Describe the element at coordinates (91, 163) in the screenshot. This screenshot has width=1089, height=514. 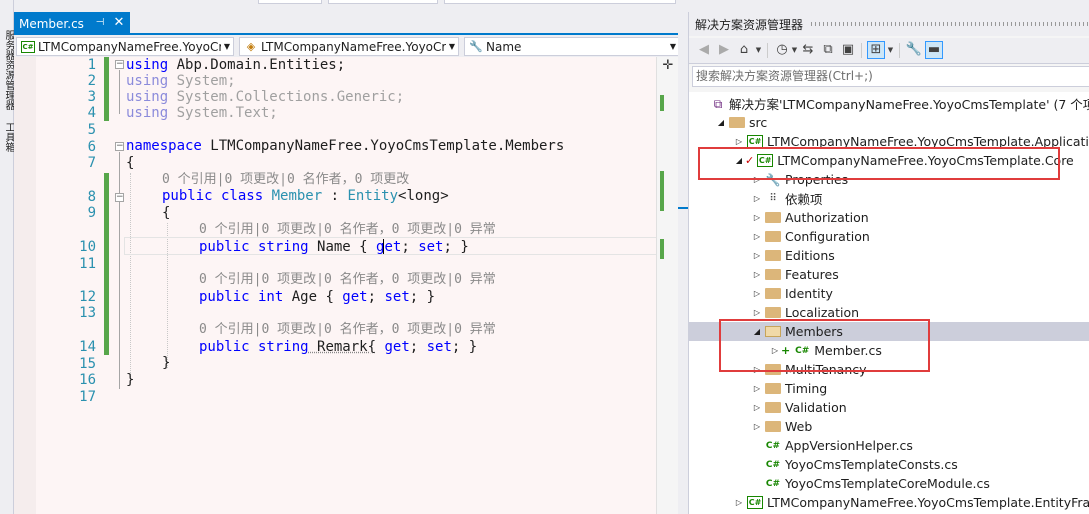
I see `line-number: 7` at that location.